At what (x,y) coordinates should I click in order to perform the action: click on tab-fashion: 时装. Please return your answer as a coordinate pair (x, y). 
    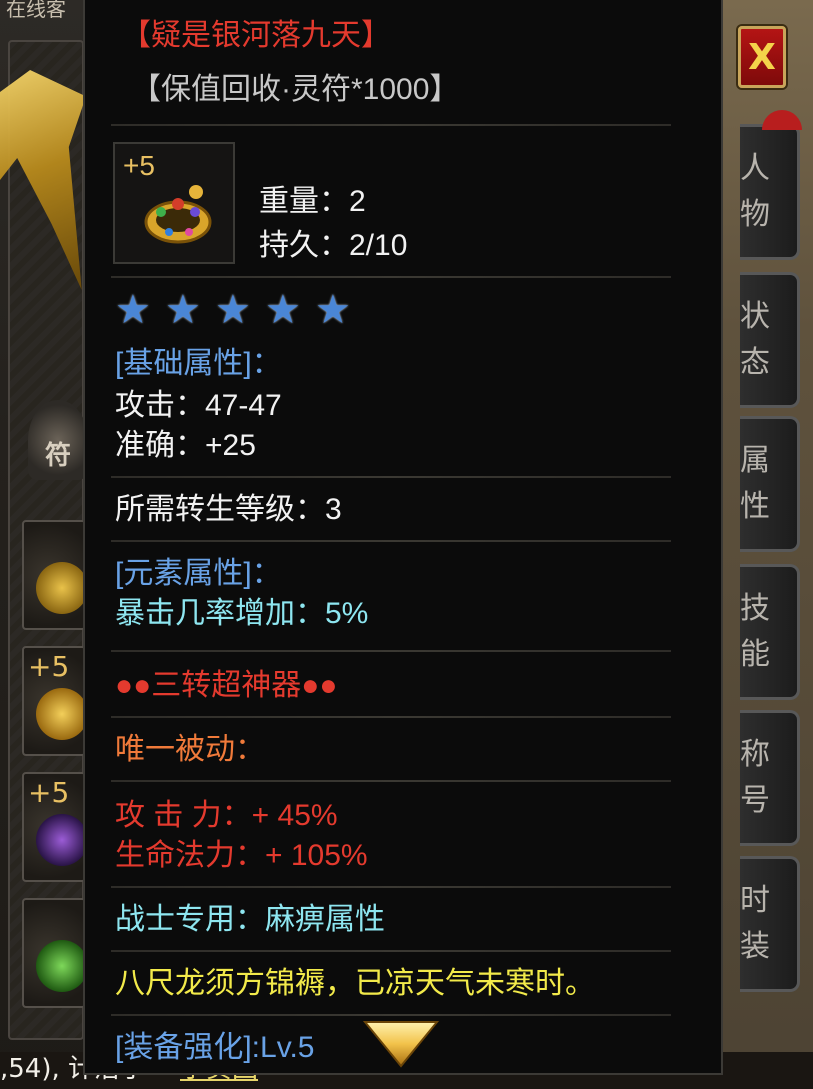
    Looking at the image, I should click on (770, 924).